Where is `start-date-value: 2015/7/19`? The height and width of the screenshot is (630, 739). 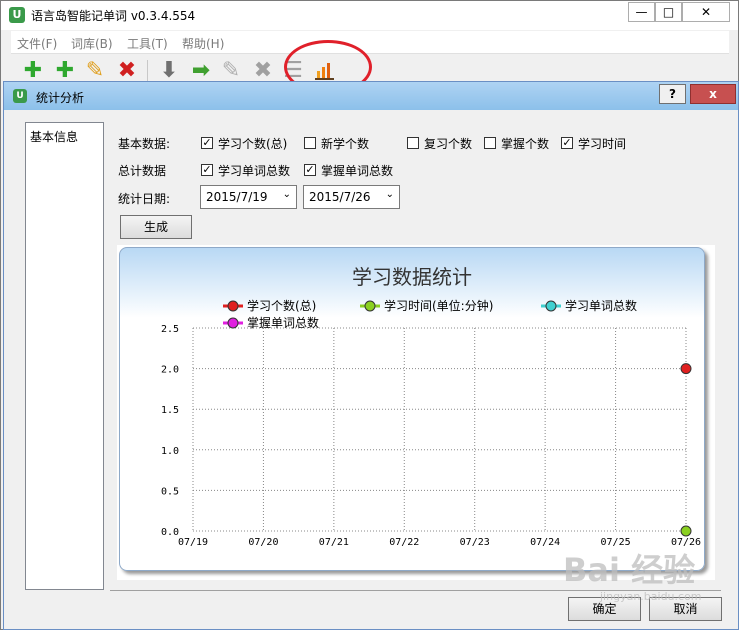 start-date-value: 2015/7/19 is located at coordinates (237, 197).